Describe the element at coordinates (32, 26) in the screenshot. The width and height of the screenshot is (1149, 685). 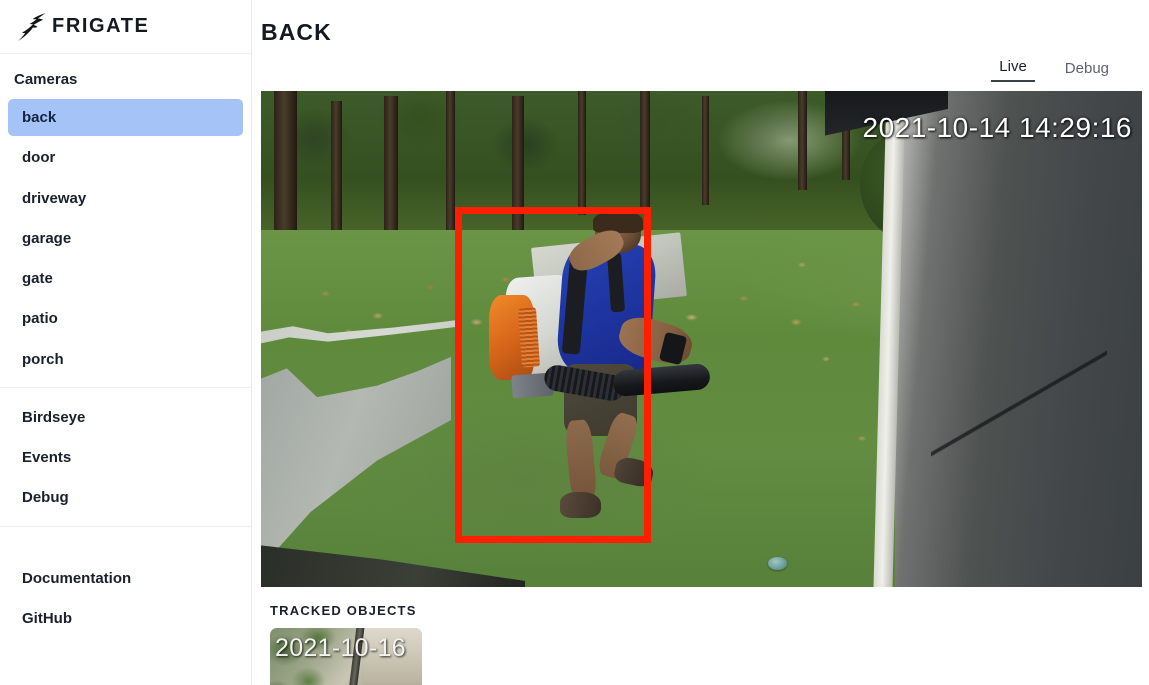
I see `frigate-bird-icon` at that location.